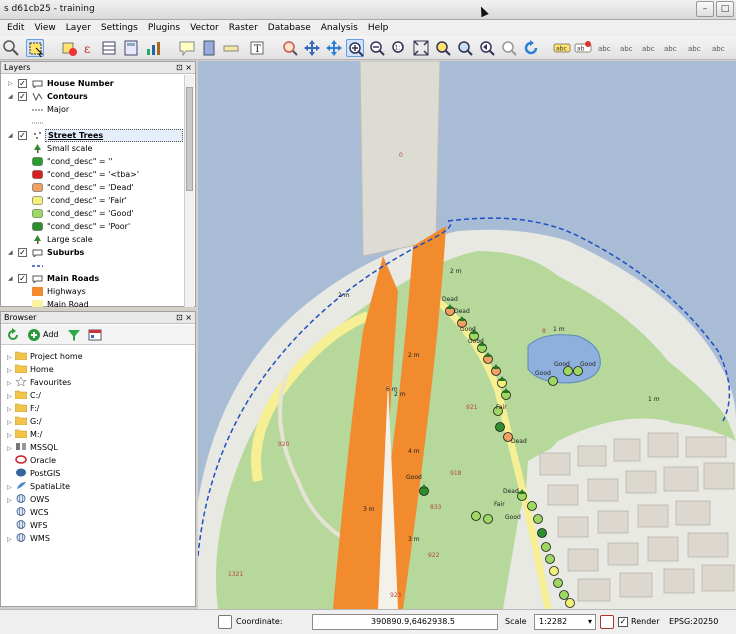  I want to click on browser-item-f-drive: ▷ F:/, so click(23, 408).